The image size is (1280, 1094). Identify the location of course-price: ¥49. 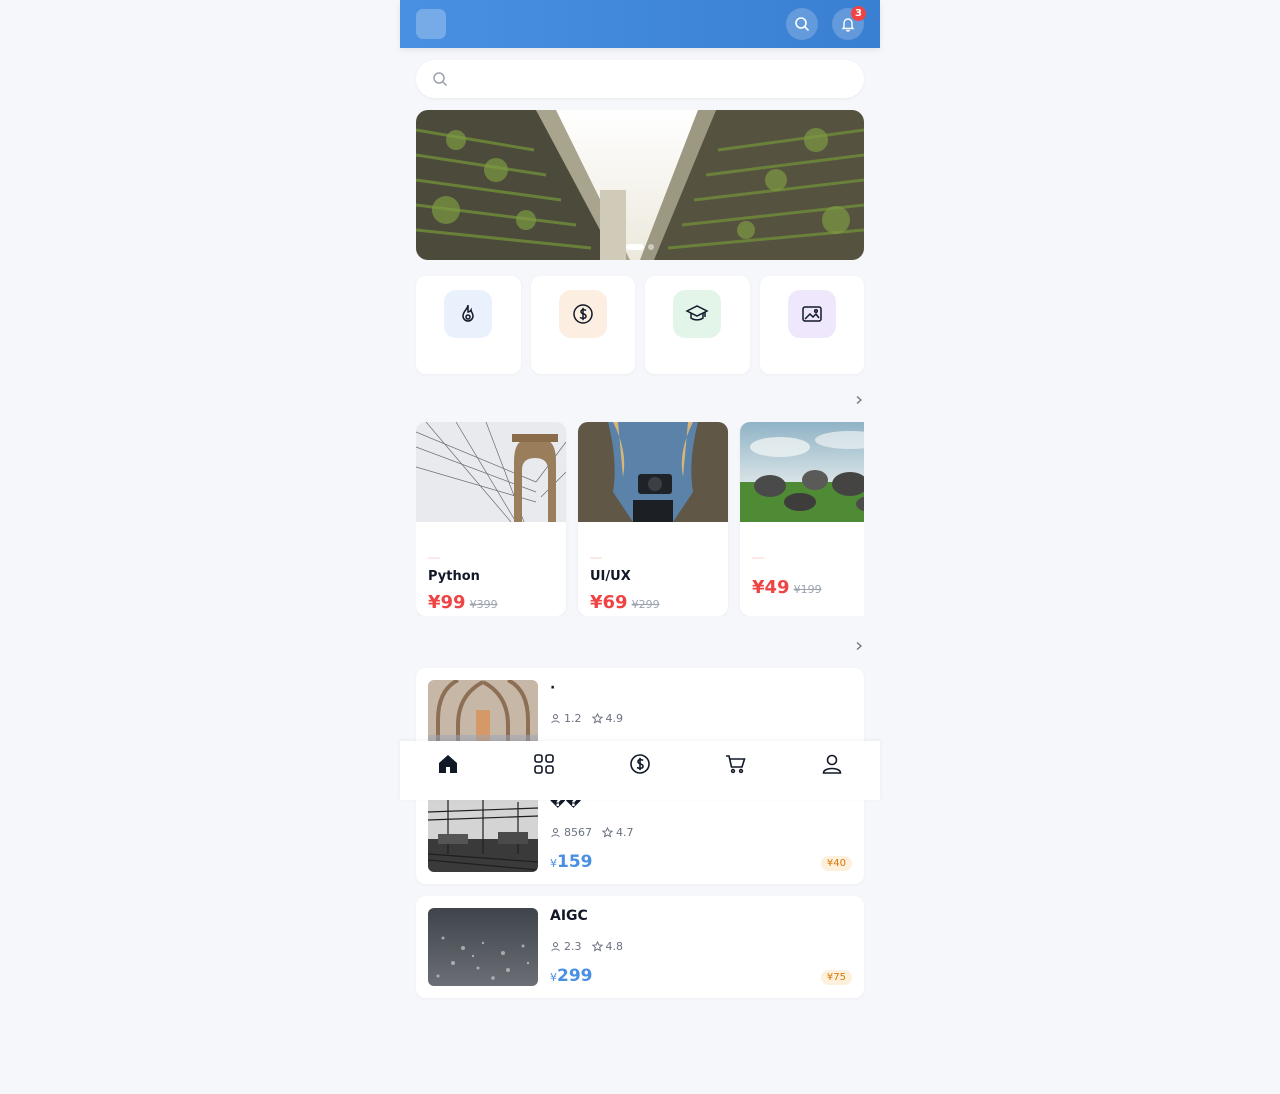
(771, 587).